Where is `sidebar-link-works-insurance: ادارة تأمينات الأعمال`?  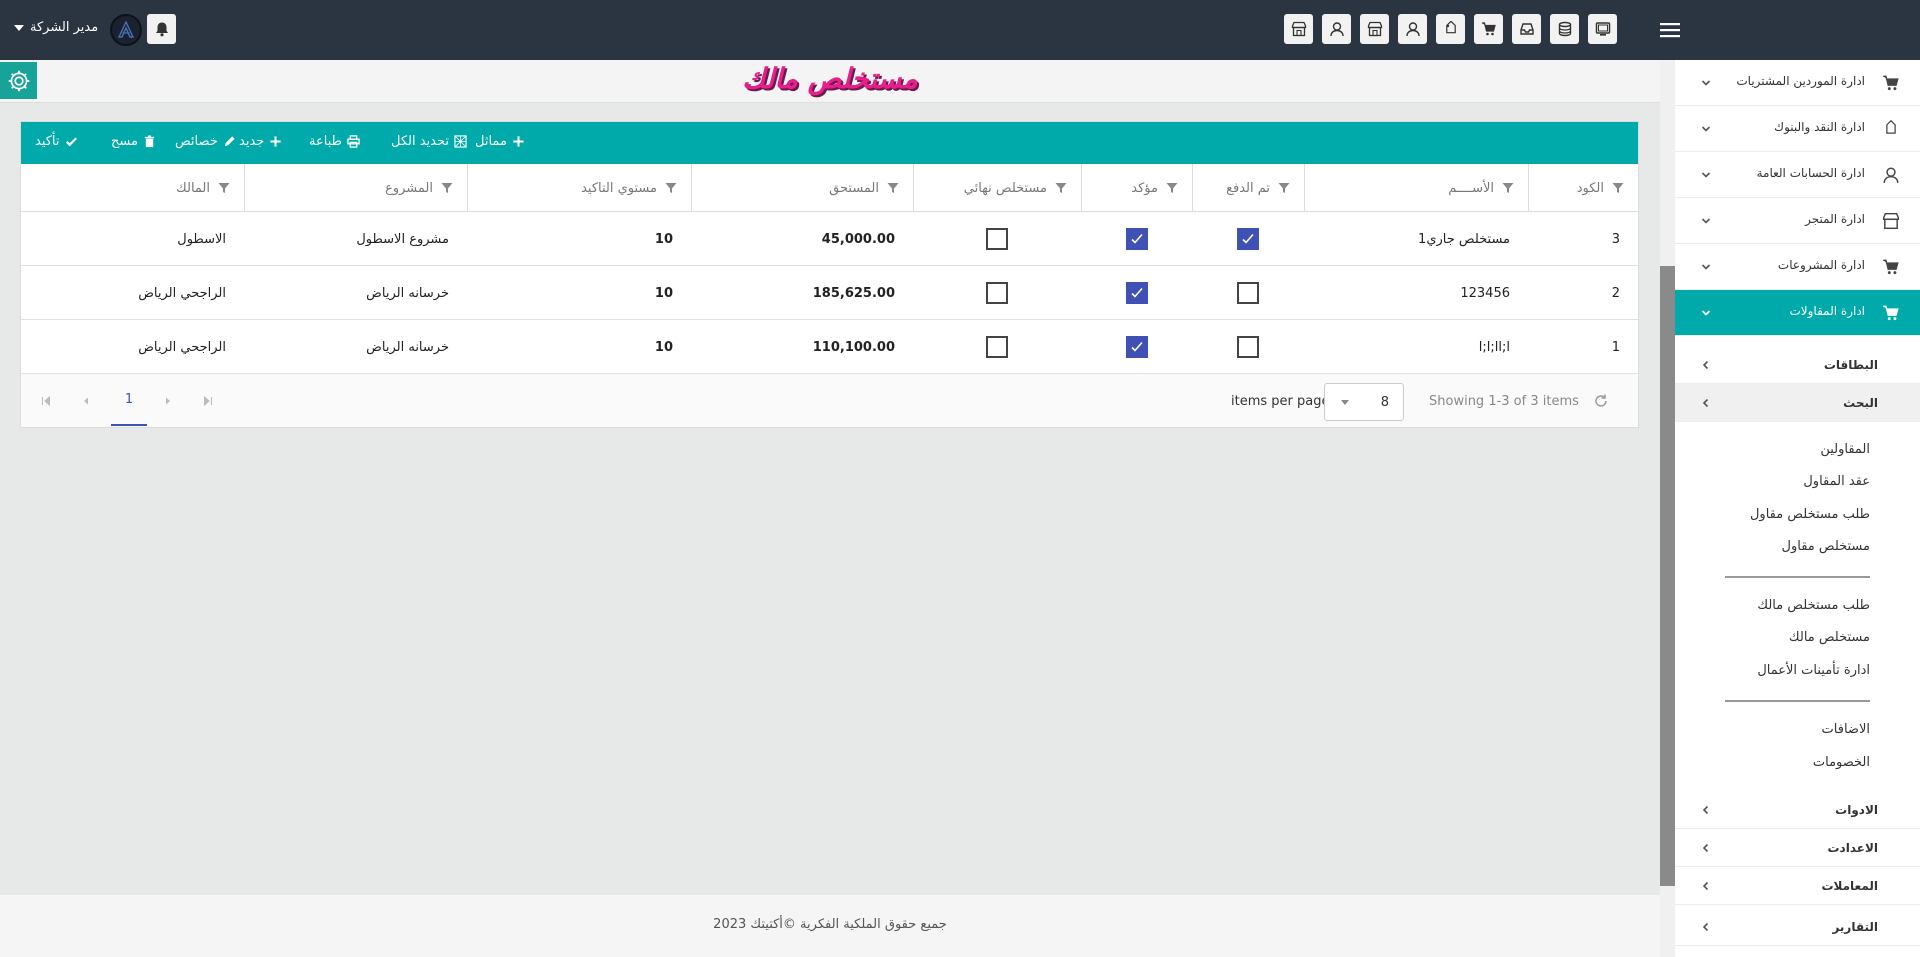 sidebar-link-works-insurance: ادارة تأمينات الأعمال is located at coordinates (1813, 670).